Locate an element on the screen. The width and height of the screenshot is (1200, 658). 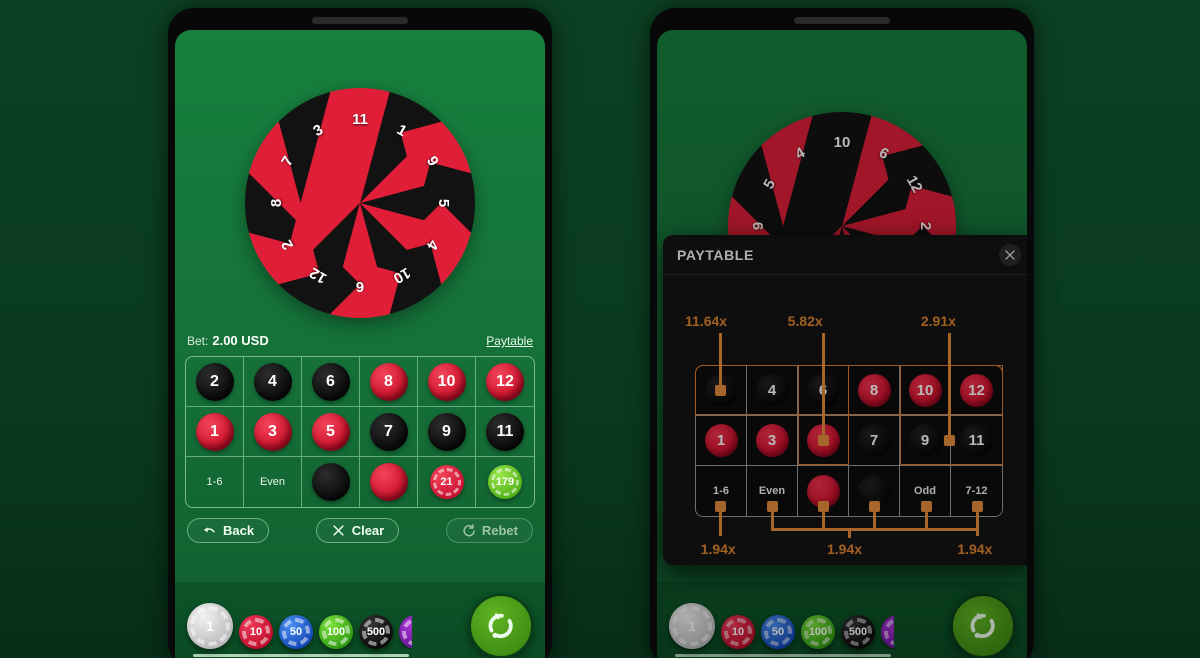
placed-chip: 179 is located at coordinates (505, 482).